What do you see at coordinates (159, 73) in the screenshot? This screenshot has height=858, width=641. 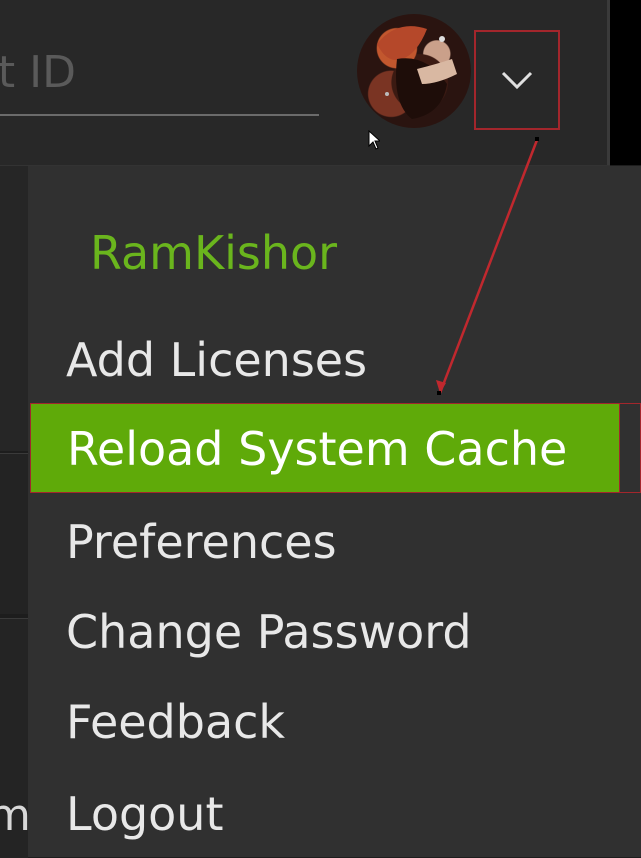 I see `search-input` at bounding box center [159, 73].